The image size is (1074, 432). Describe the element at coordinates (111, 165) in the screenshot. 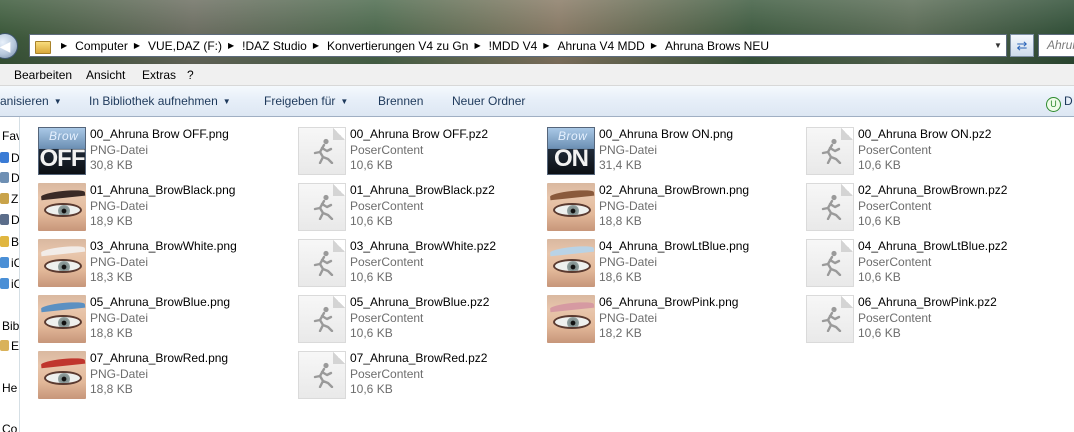

I see `file-size: 30,8 KB` at that location.